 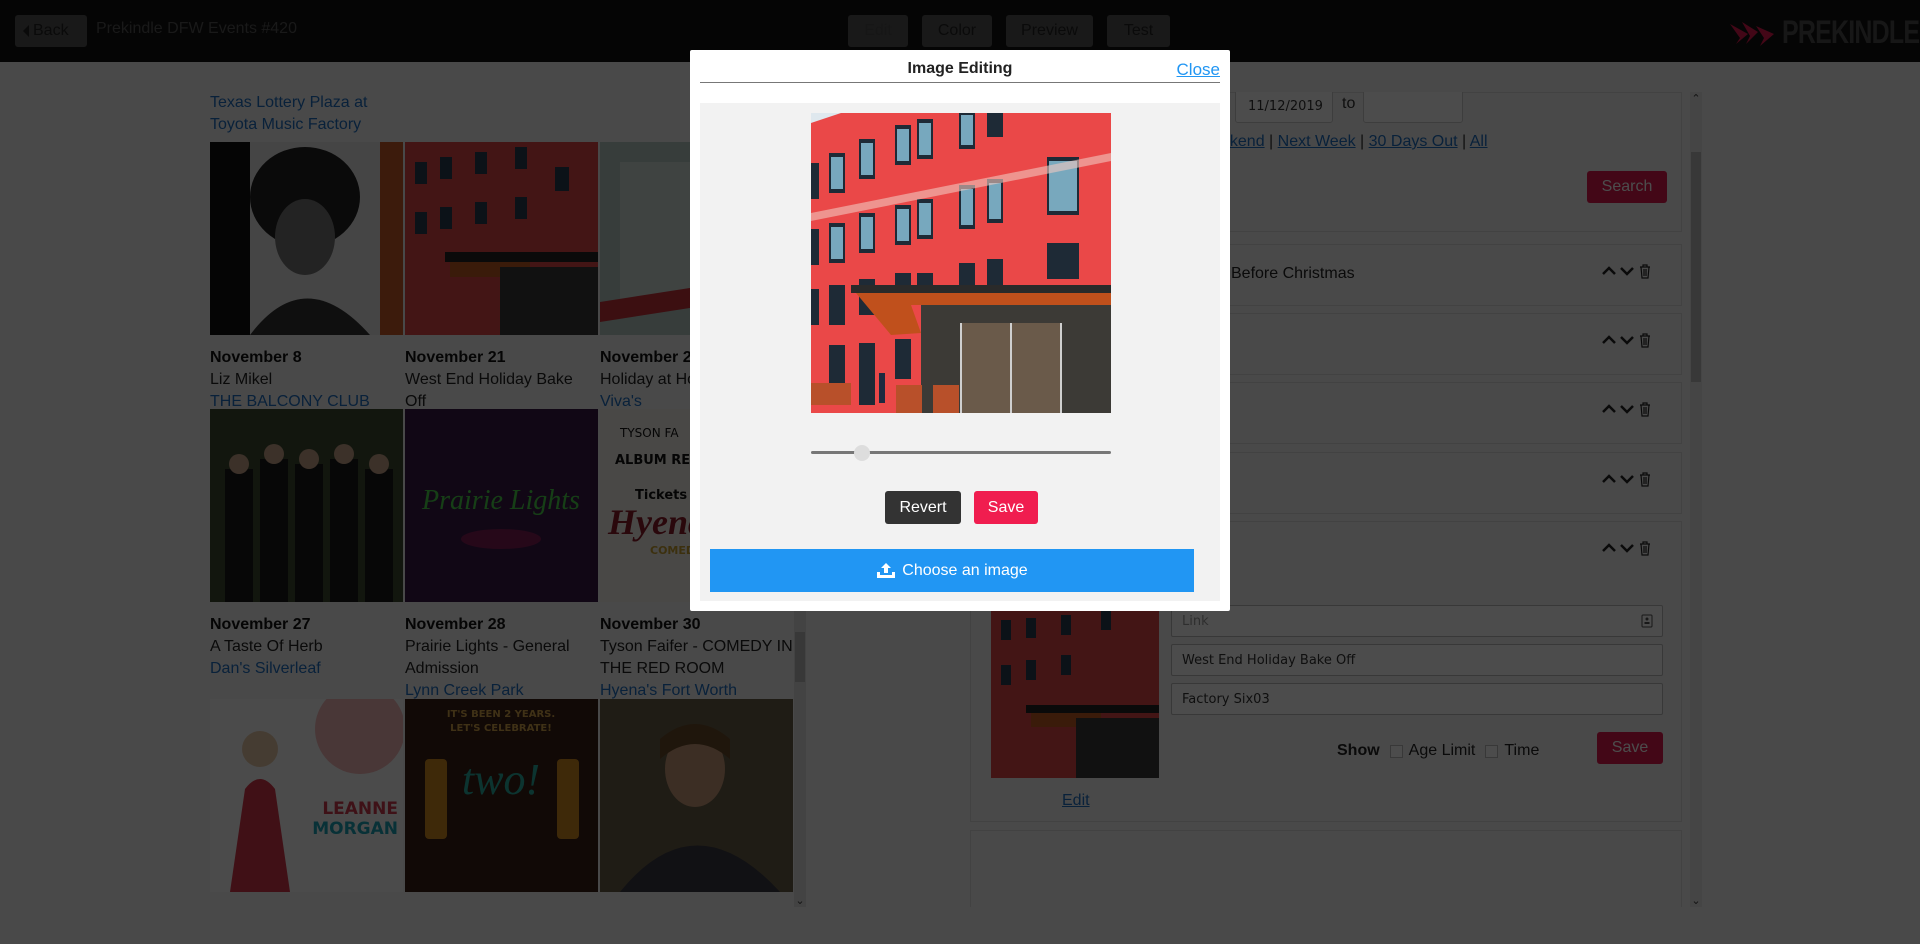 I want to click on title-divider, so click(x=960, y=82).